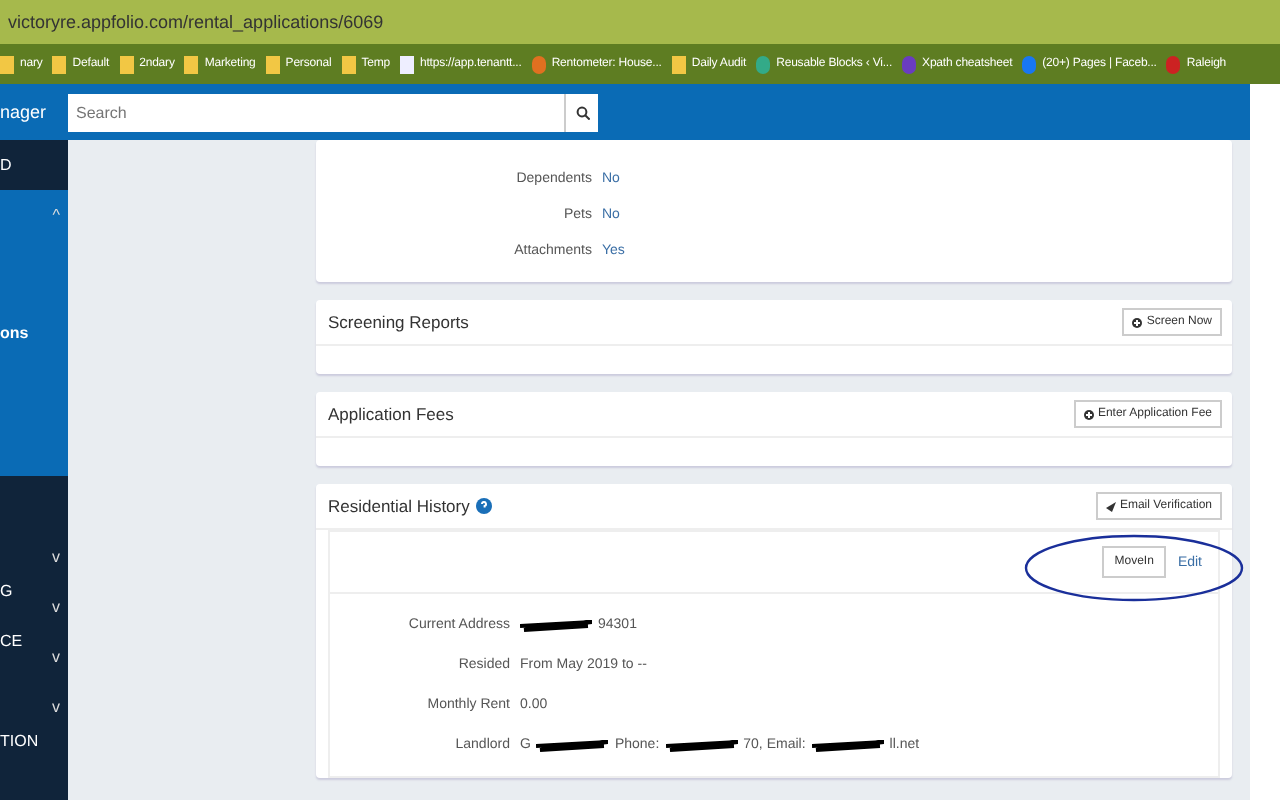  Describe the element at coordinates (483, 506) in the screenshot. I see `help-icon` at that location.